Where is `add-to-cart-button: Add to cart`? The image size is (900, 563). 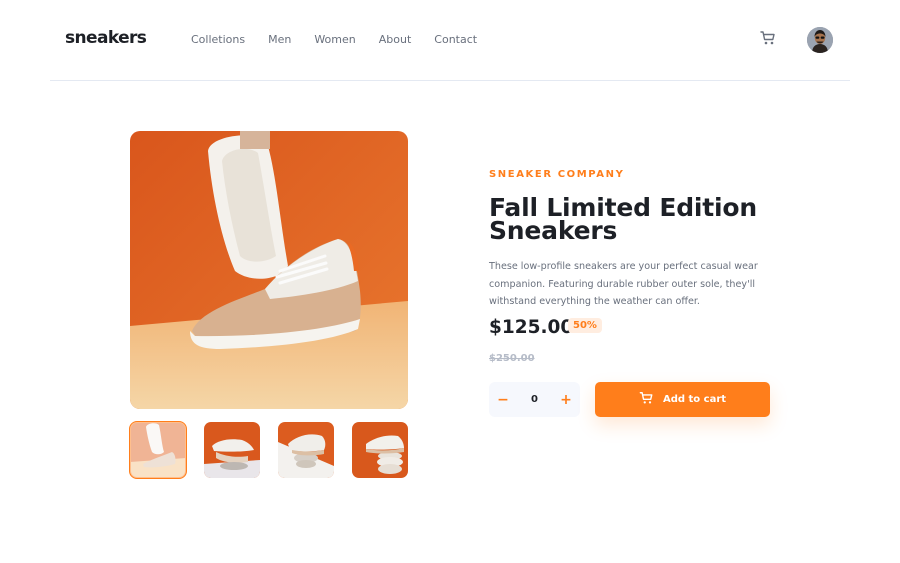 add-to-cart-button: Add to cart is located at coordinates (682, 399).